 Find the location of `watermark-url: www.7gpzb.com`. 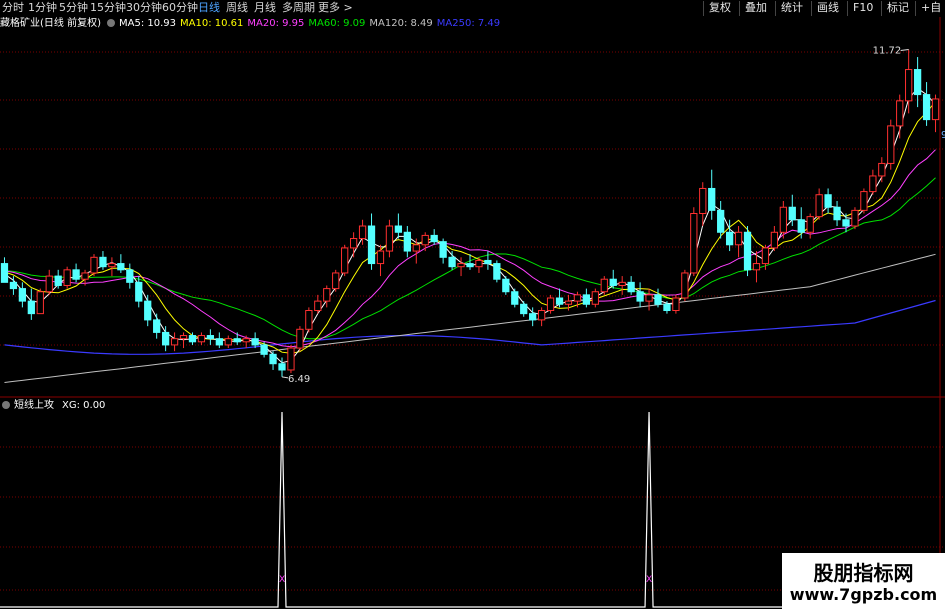

watermark-url: www.7gpzb.com is located at coordinates (863, 594).